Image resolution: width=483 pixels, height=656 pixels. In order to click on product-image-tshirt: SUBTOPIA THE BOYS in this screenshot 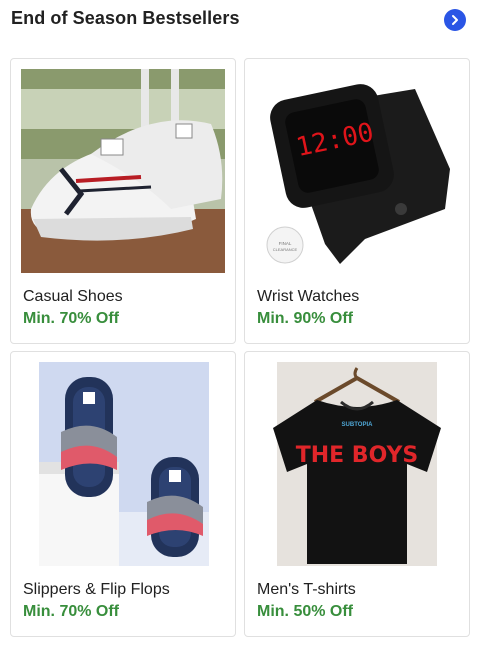, I will do `click(357, 464)`.